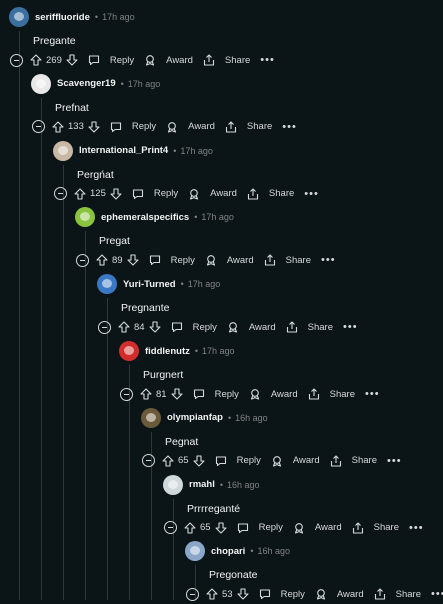 The height and width of the screenshot is (604, 443). I want to click on username: Scavenger19, so click(86, 83).